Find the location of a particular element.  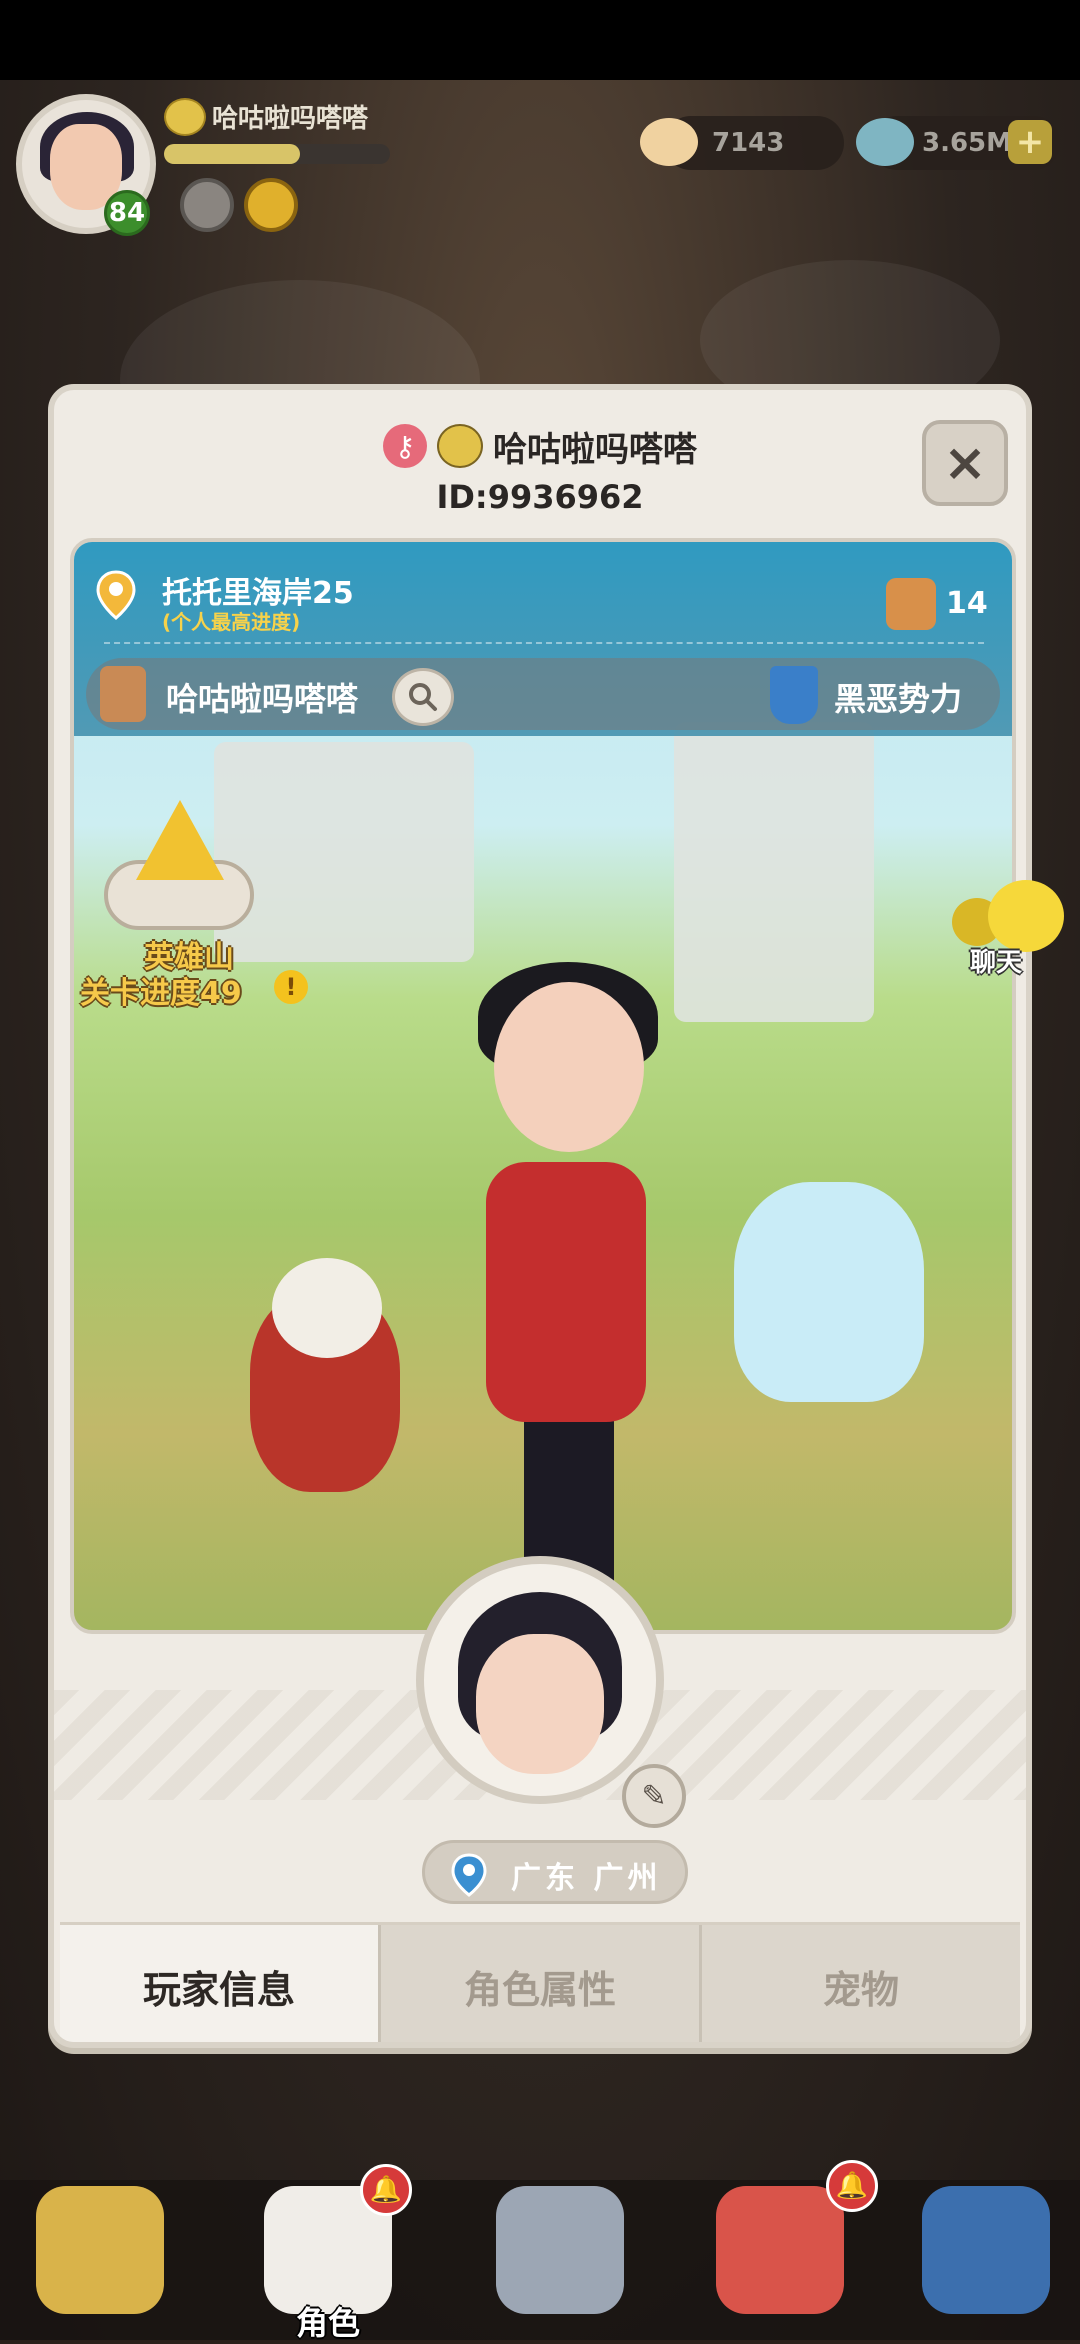

search-icon is located at coordinates (423, 697).